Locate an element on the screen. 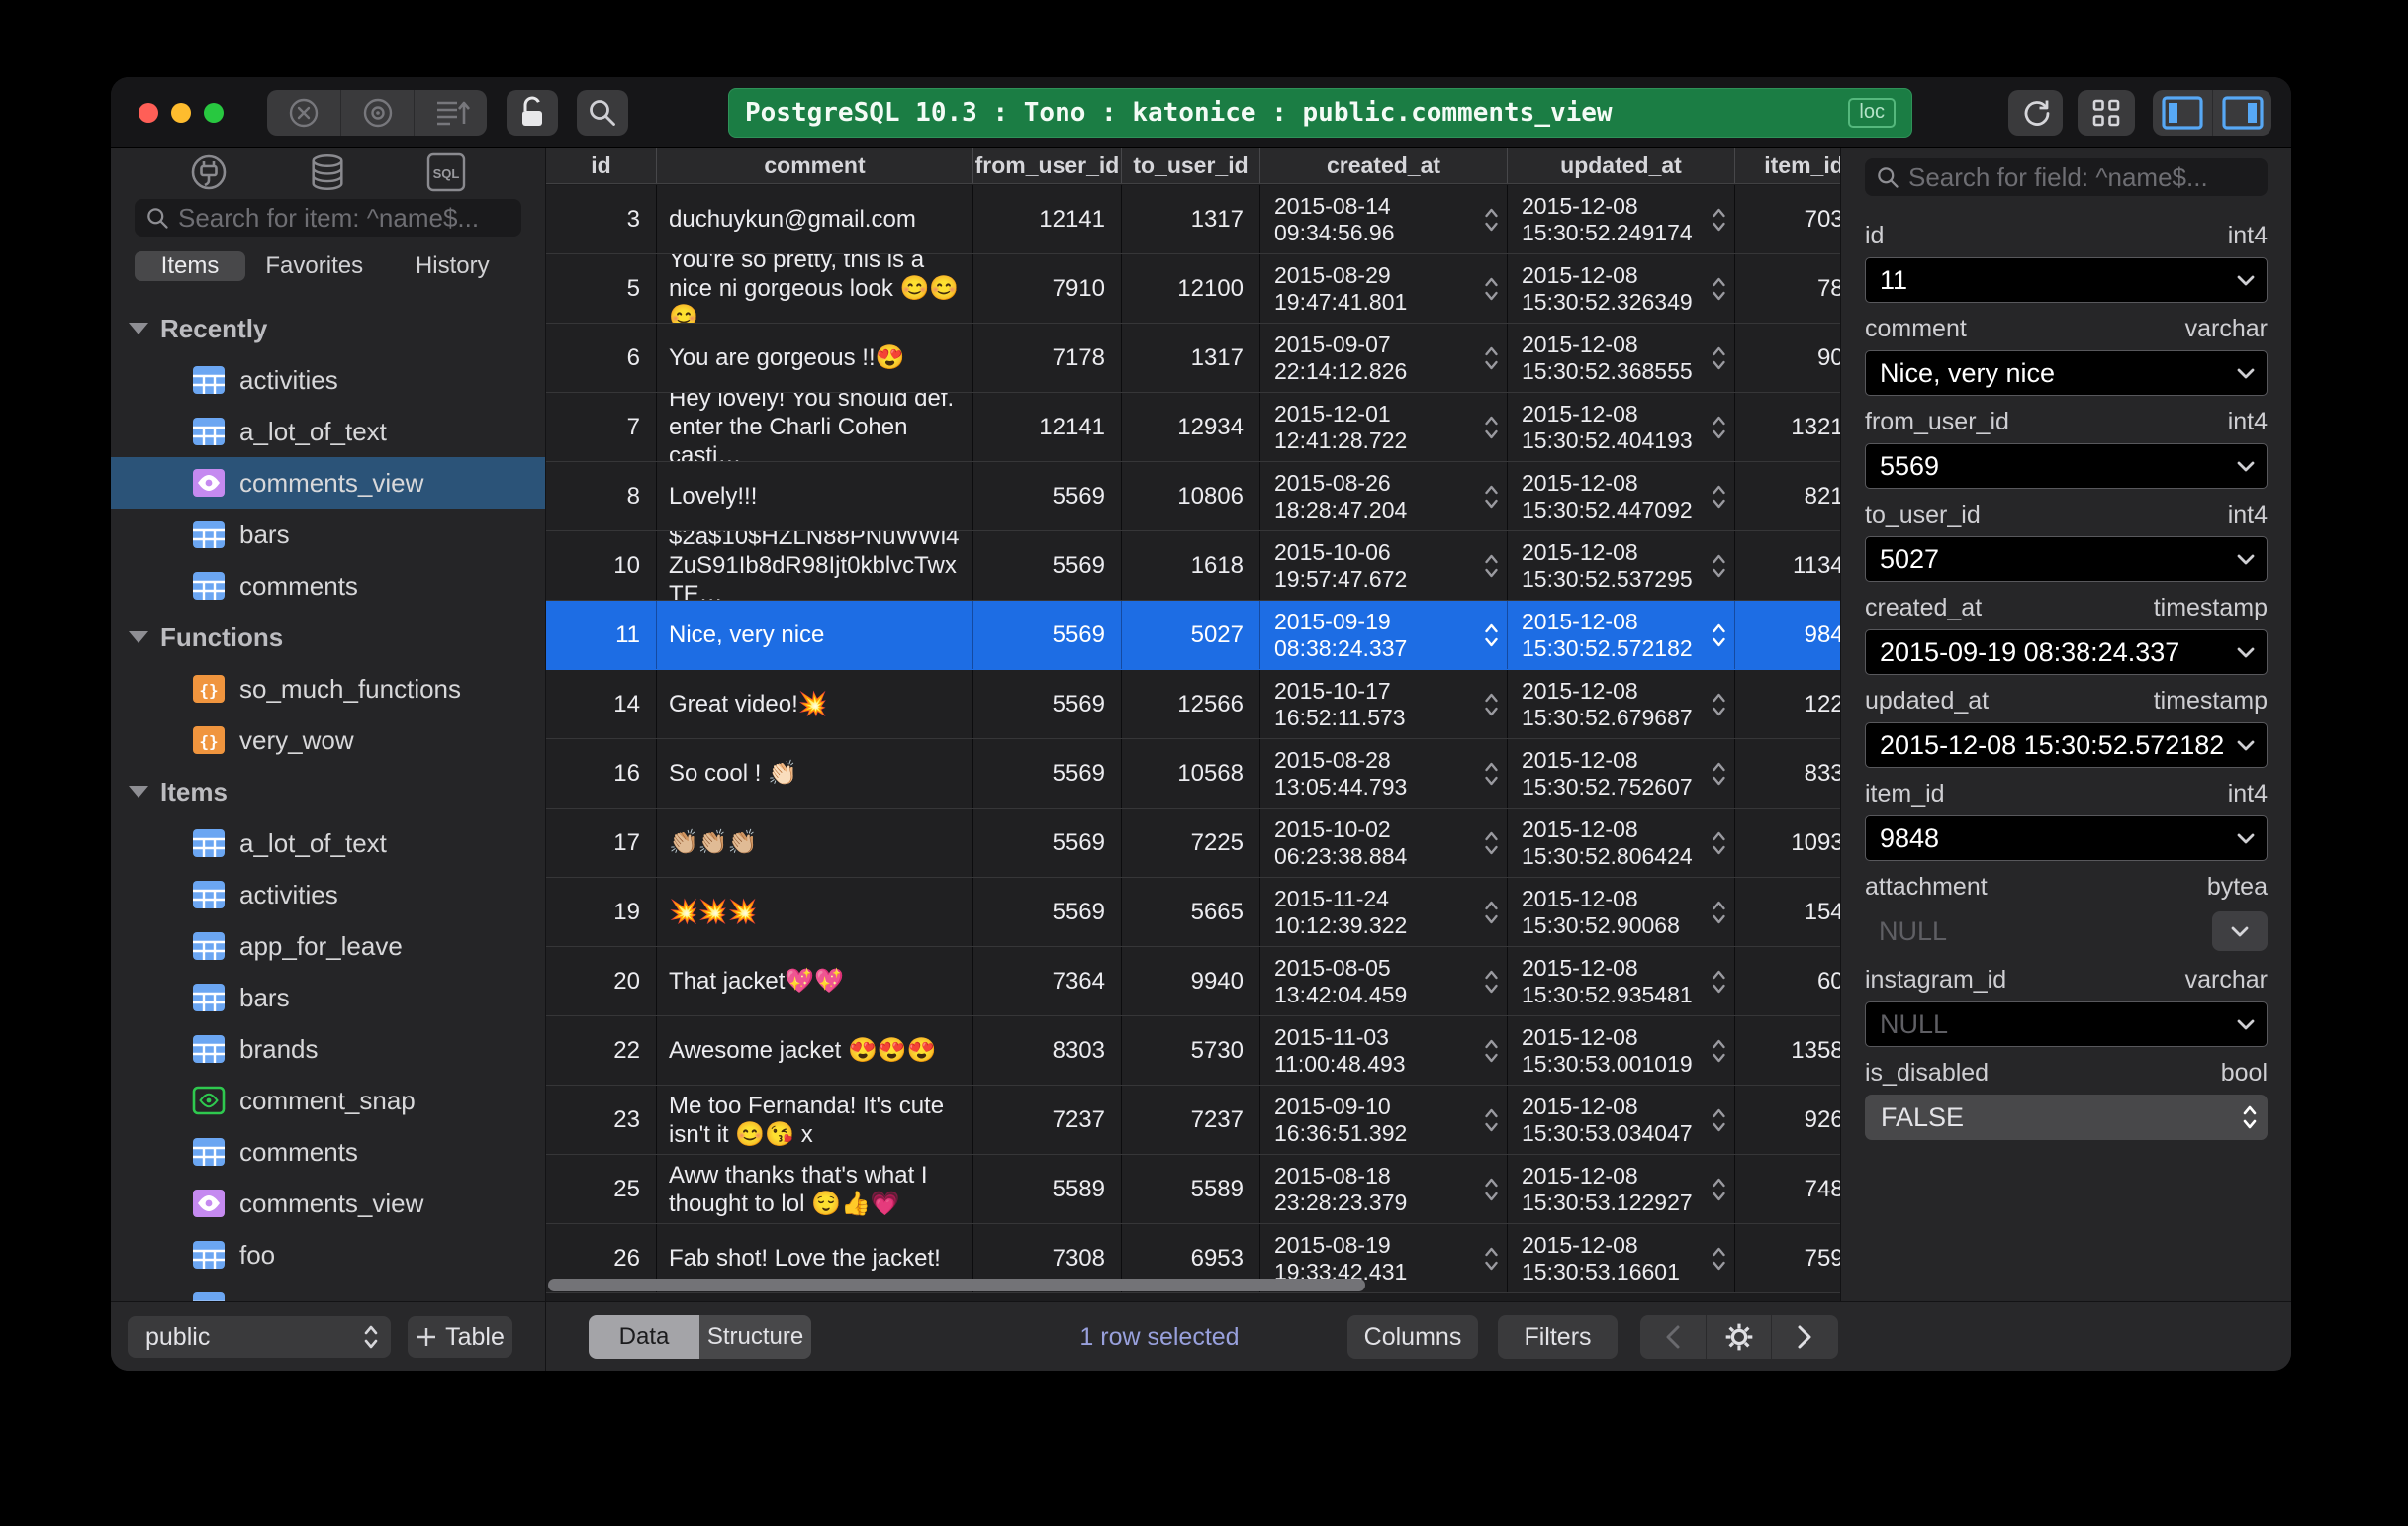 Image resolution: width=2408 pixels, height=1526 pixels. cell-item-id: 9848 is located at coordinates (1787, 635).